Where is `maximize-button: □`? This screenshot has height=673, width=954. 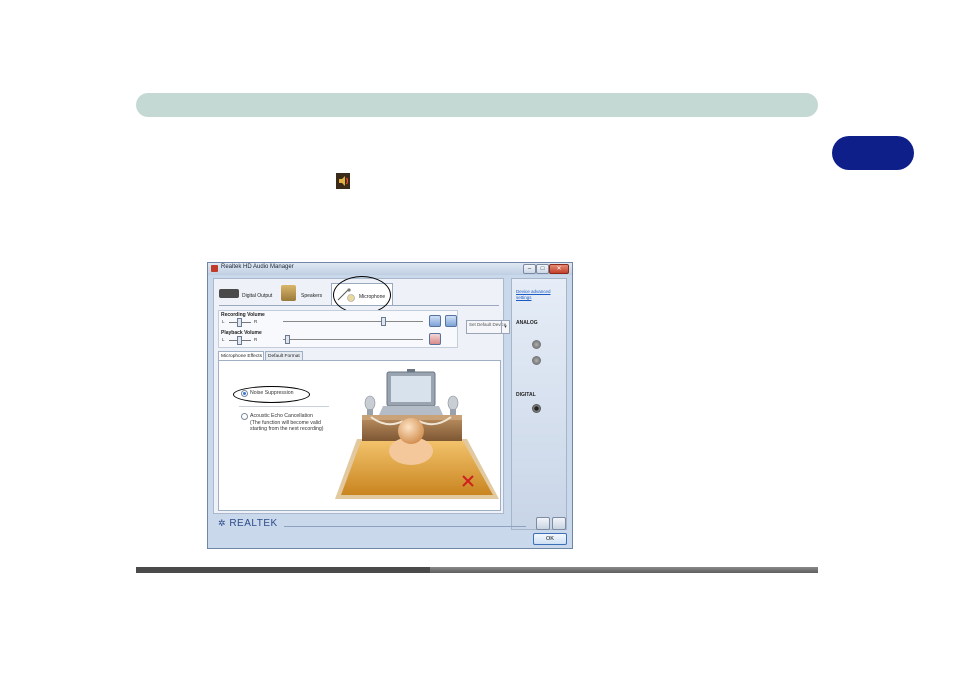 maximize-button: □ is located at coordinates (542, 269).